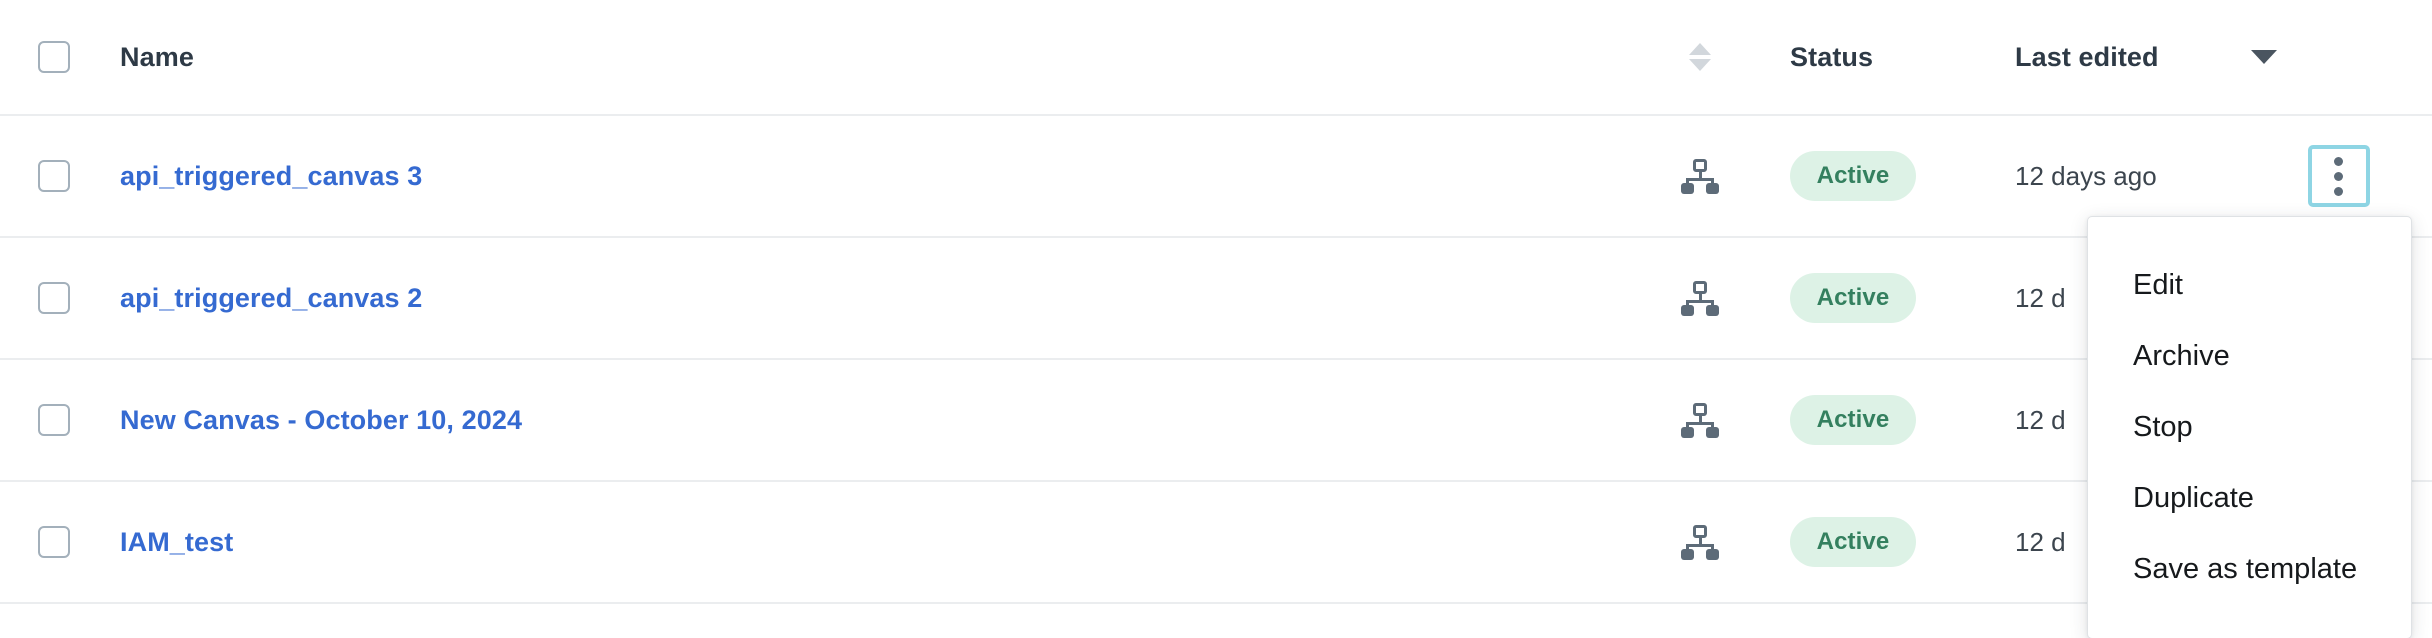 The image size is (2432, 638). What do you see at coordinates (1832, 56) in the screenshot?
I see `column-header-status: Status` at bounding box center [1832, 56].